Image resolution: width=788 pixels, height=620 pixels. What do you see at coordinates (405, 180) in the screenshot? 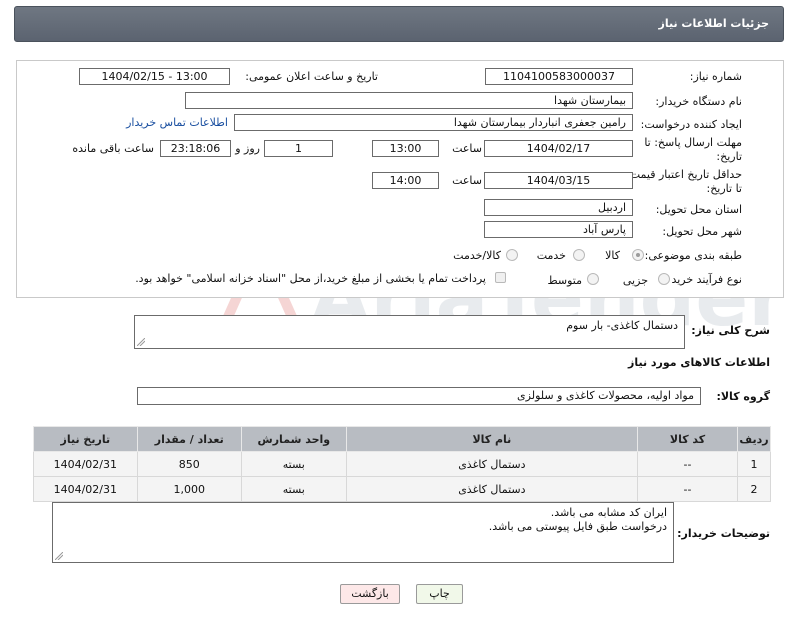
I see `price-validity-time-field: 14:00` at bounding box center [405, 180].